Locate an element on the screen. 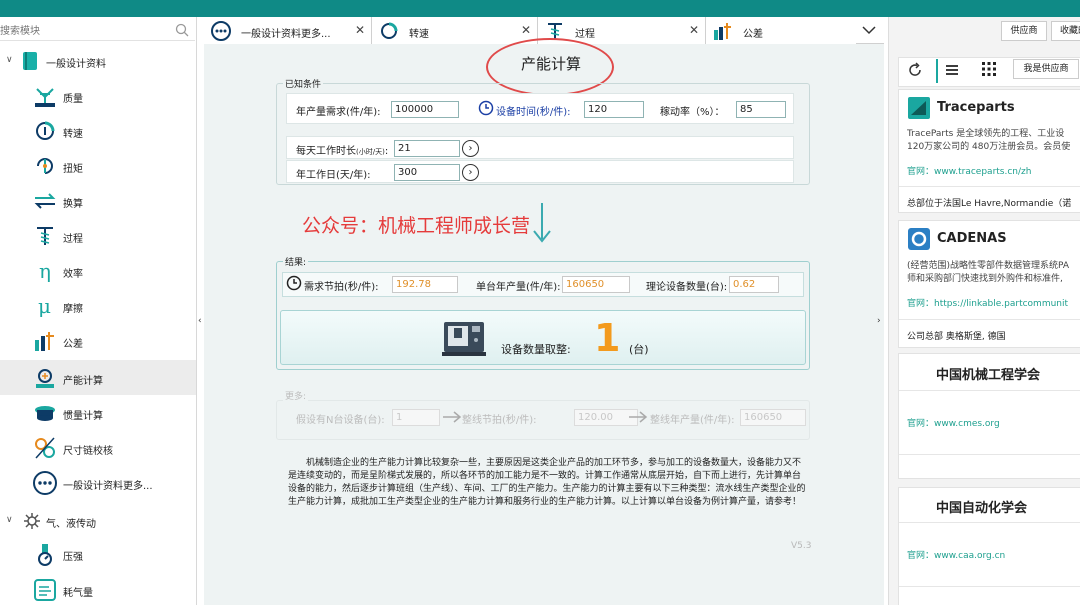 This screenshot has height=605, width=1080. down-arrow-icon is located at coordinates (542, 223).